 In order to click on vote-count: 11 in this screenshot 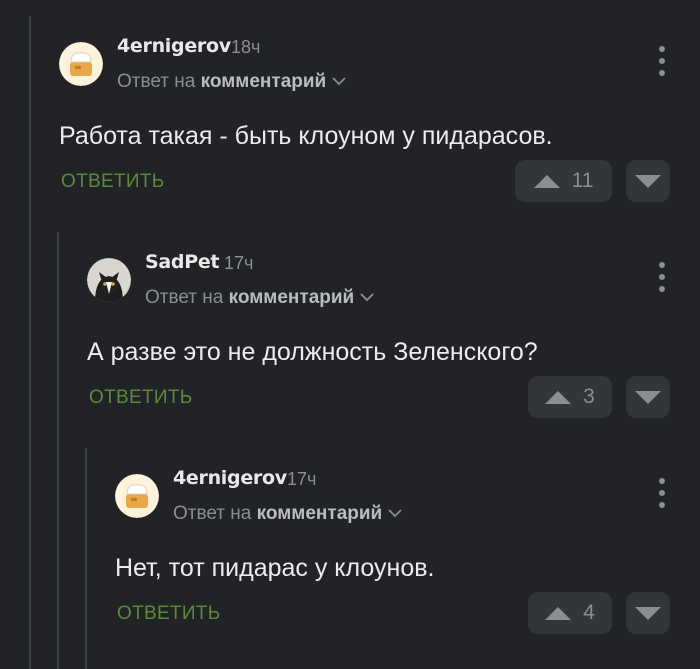, I will do `click(582, 180)`.